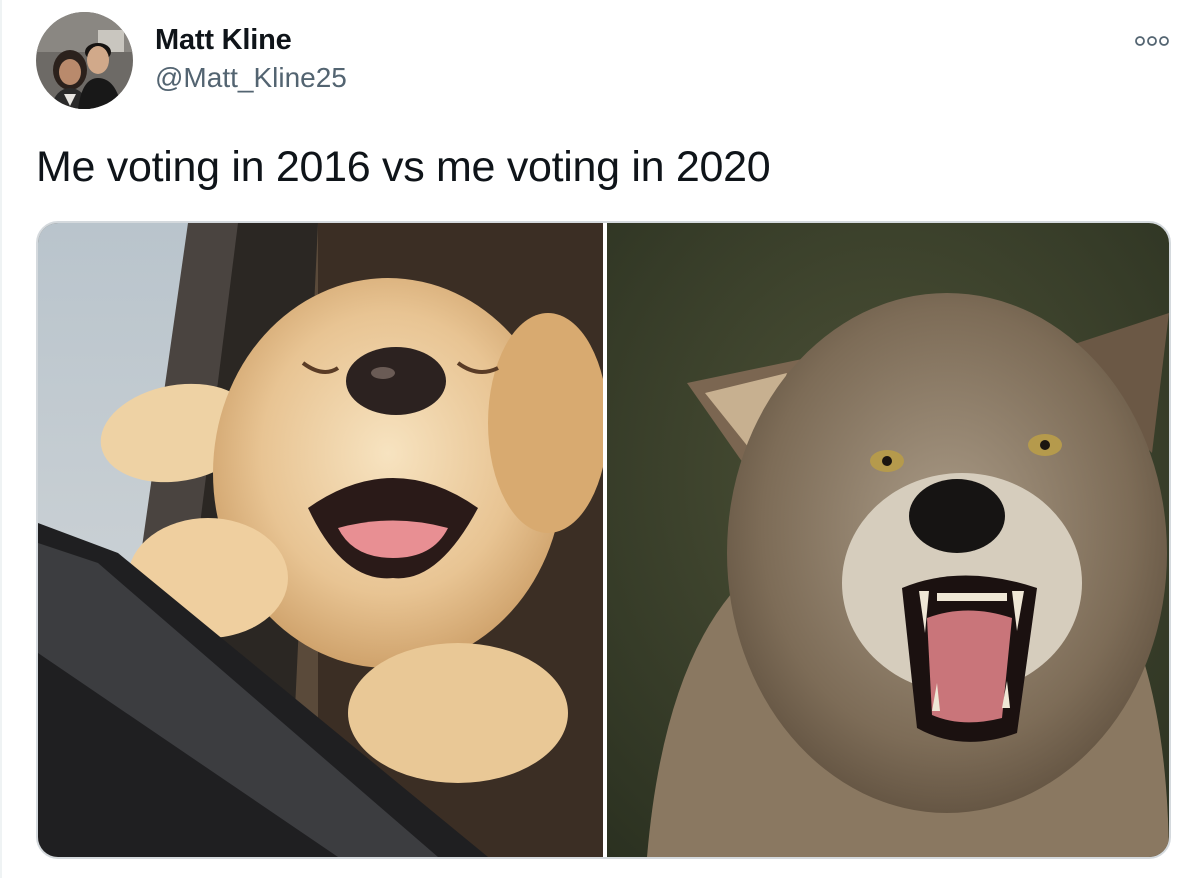  I want to click on avatar, so click(84, 60).